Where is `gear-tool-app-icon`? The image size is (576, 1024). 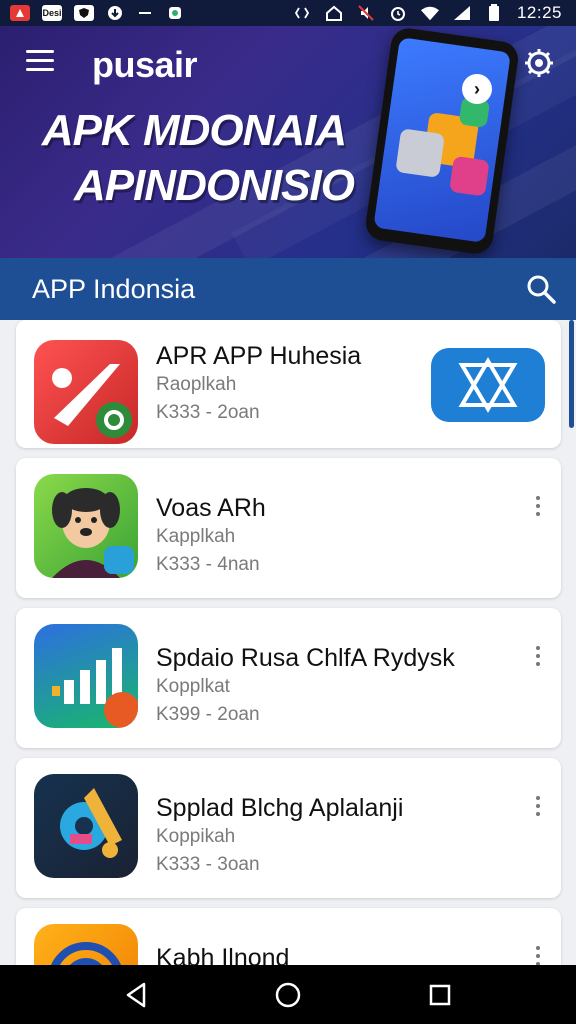 gear-tool-app-icon is located at coordinates (86, 826).